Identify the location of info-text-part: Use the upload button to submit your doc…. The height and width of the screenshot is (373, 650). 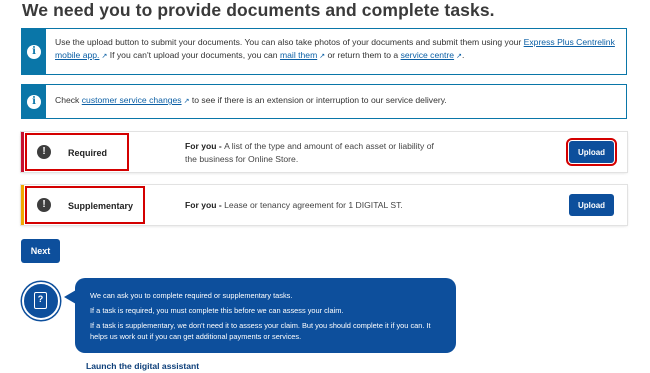
(289, 42).